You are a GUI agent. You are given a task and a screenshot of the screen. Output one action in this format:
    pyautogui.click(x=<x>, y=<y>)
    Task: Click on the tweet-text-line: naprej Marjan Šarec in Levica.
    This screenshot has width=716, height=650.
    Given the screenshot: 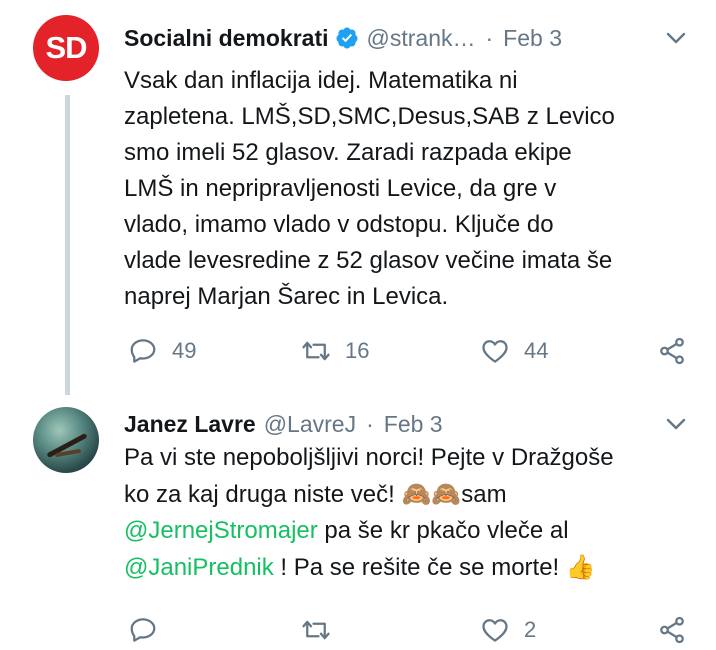 What is the action you would take?
    pyautogui.click(x=286, y=296)
    